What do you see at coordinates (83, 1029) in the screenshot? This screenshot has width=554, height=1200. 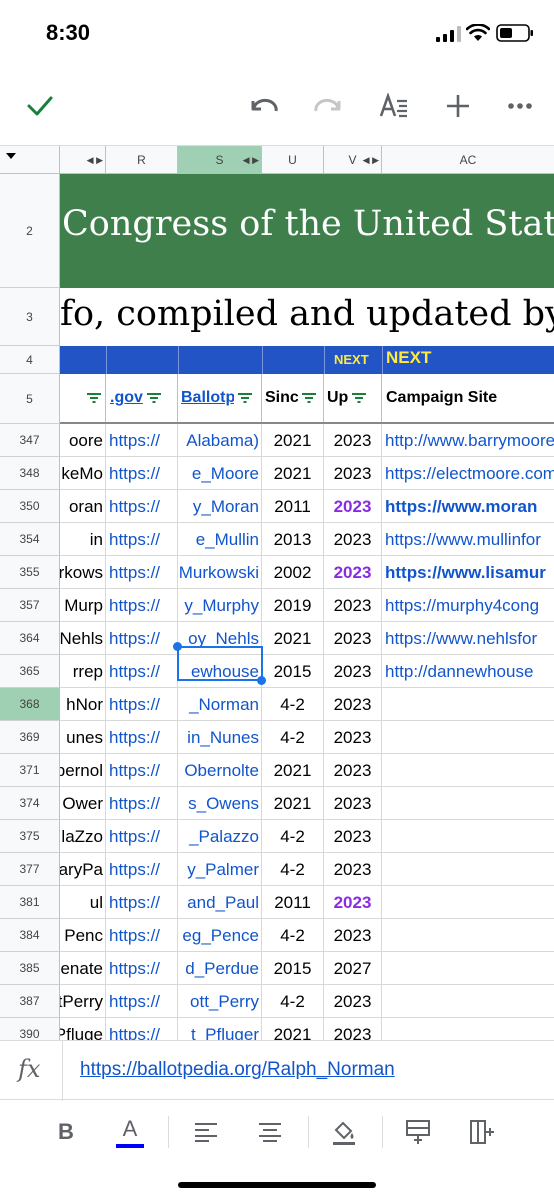 I see `cell-name: Pfluge` at bounding box center [83, 1029].